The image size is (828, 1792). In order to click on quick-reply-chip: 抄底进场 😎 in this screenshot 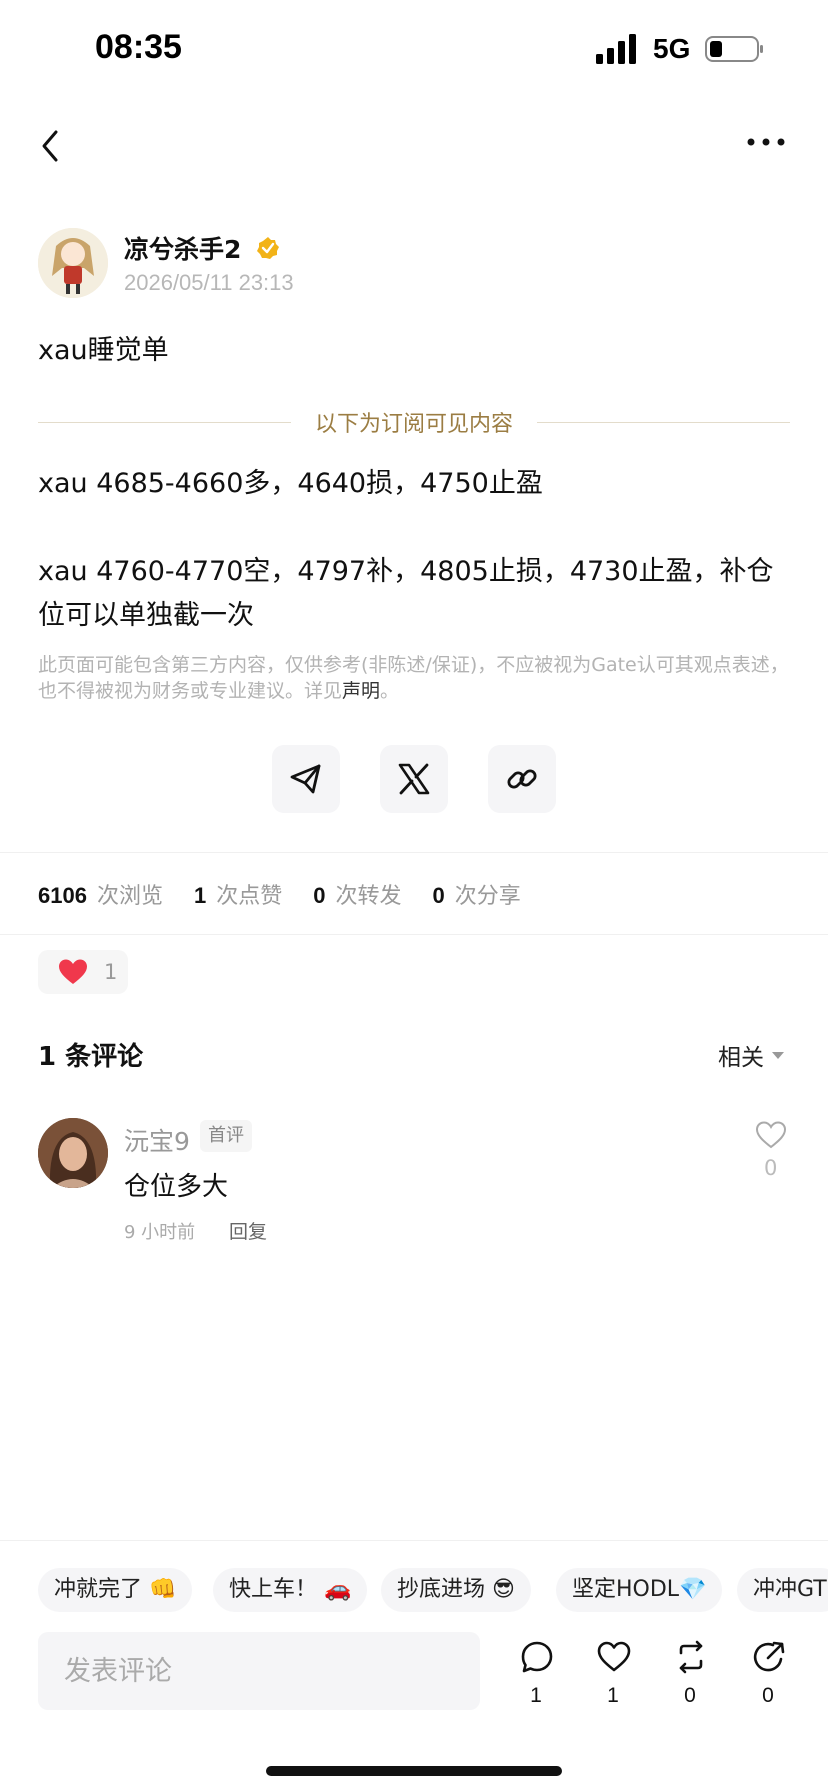, I will do `click(456, 1590)`.